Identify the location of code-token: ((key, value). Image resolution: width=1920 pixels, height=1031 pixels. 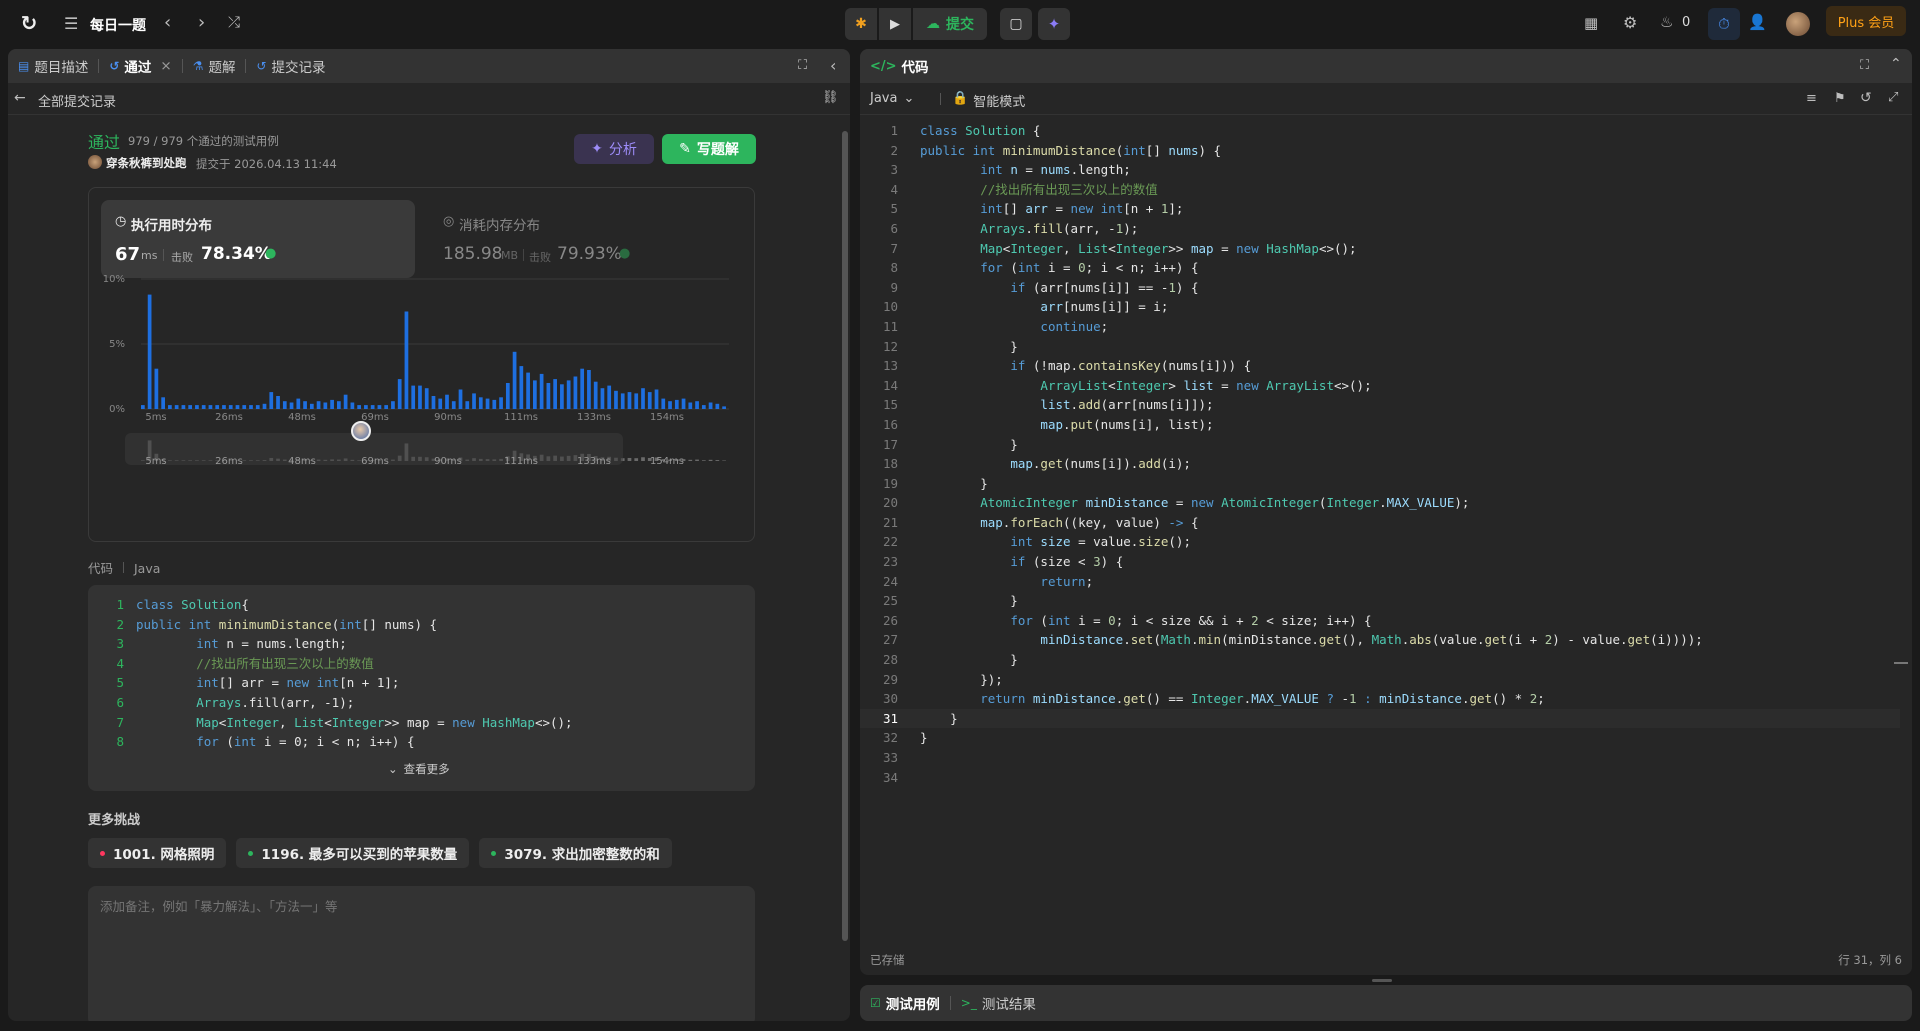
(1116, 522).